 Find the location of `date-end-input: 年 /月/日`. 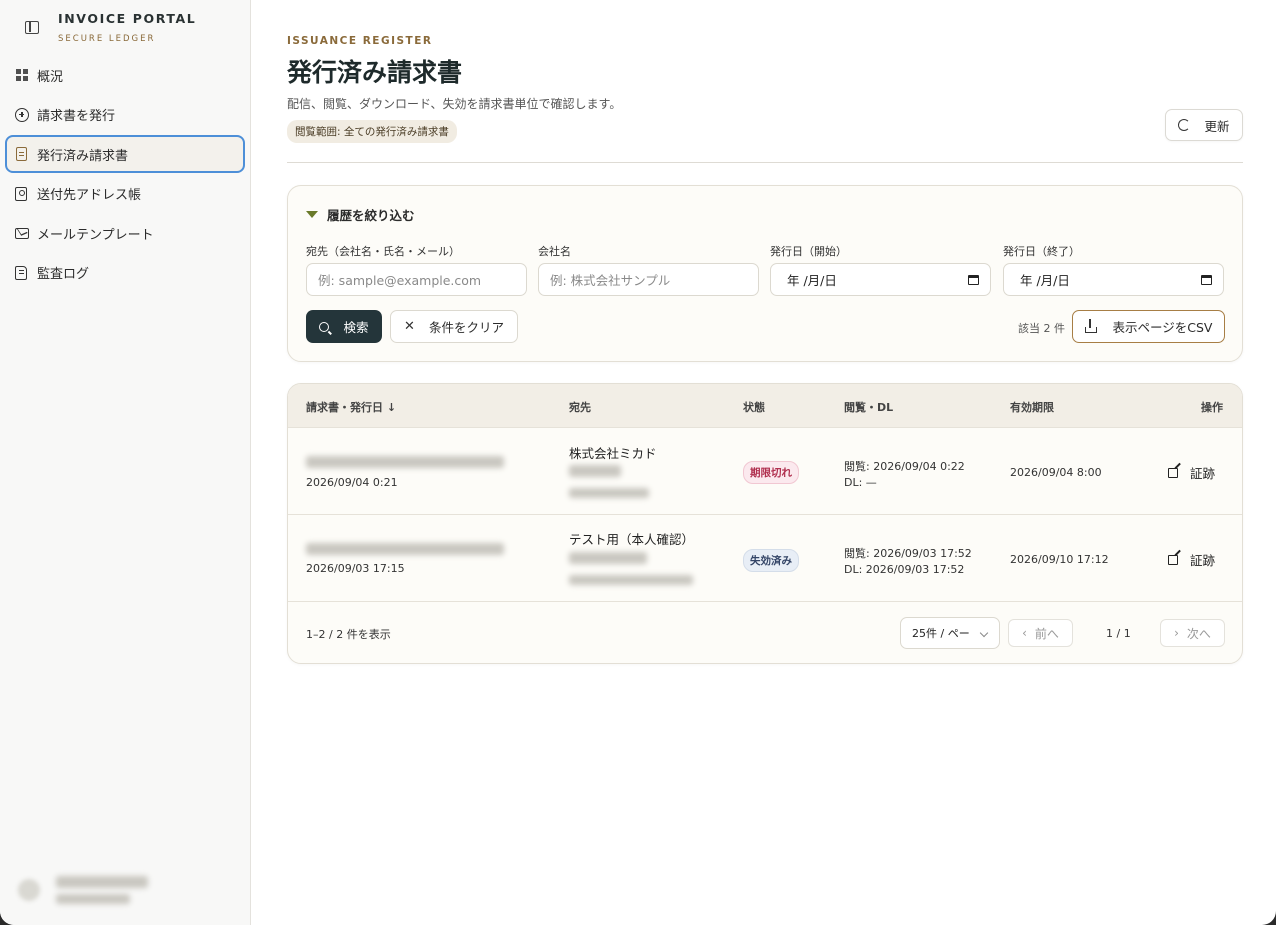

date-end-input: 年 /月/日 is located at coordinates (1113, 279).